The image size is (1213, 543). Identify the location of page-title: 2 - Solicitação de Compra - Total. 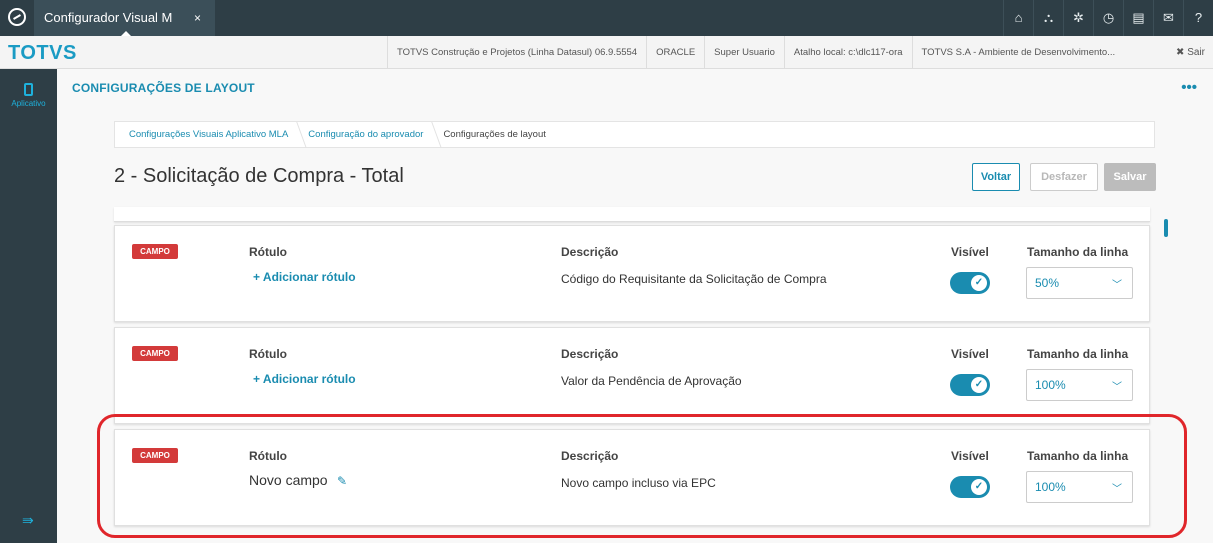
(259, 176).